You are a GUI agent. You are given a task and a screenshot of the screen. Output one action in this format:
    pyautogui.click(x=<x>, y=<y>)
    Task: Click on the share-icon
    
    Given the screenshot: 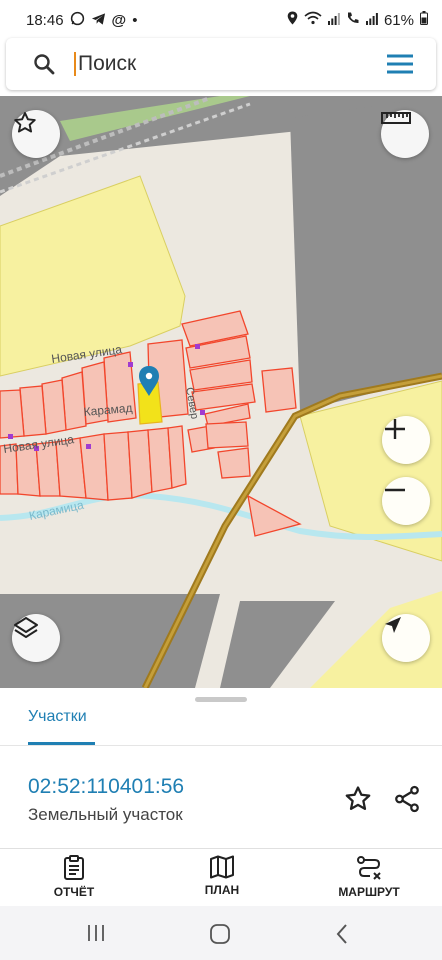 What is the action you would take?
    pyautogui.click(x=407, y=799)
    